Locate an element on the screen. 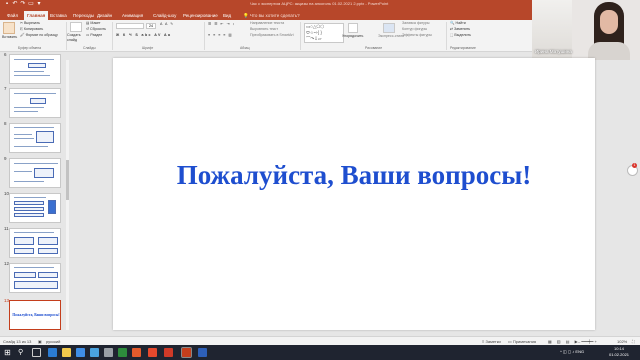  scrollbar-thumb is located at coordinates (67, 180).